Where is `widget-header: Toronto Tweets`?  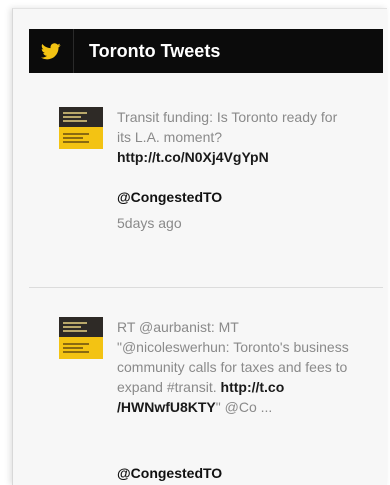 widget-header: Toronto Tweets is located at coordinates (206, 51).